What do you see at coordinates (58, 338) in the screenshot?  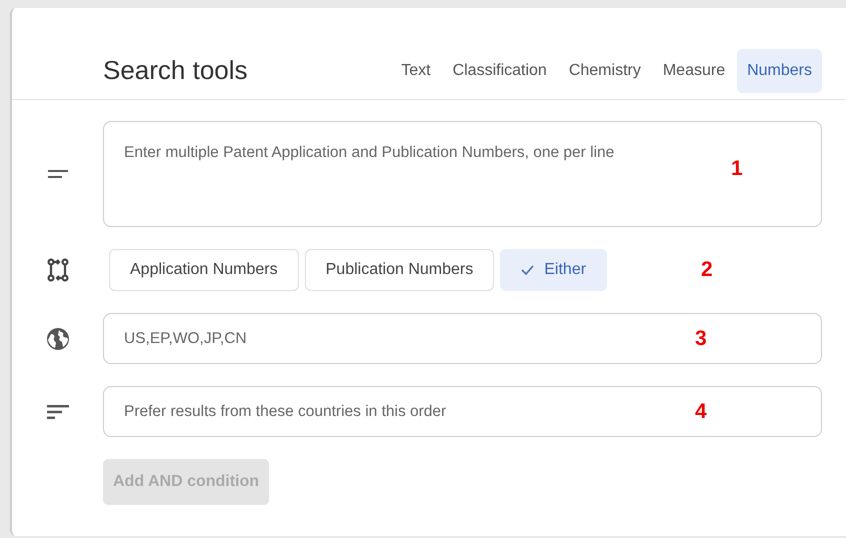 I see `globe-icon` at bounding box center [58, 338].